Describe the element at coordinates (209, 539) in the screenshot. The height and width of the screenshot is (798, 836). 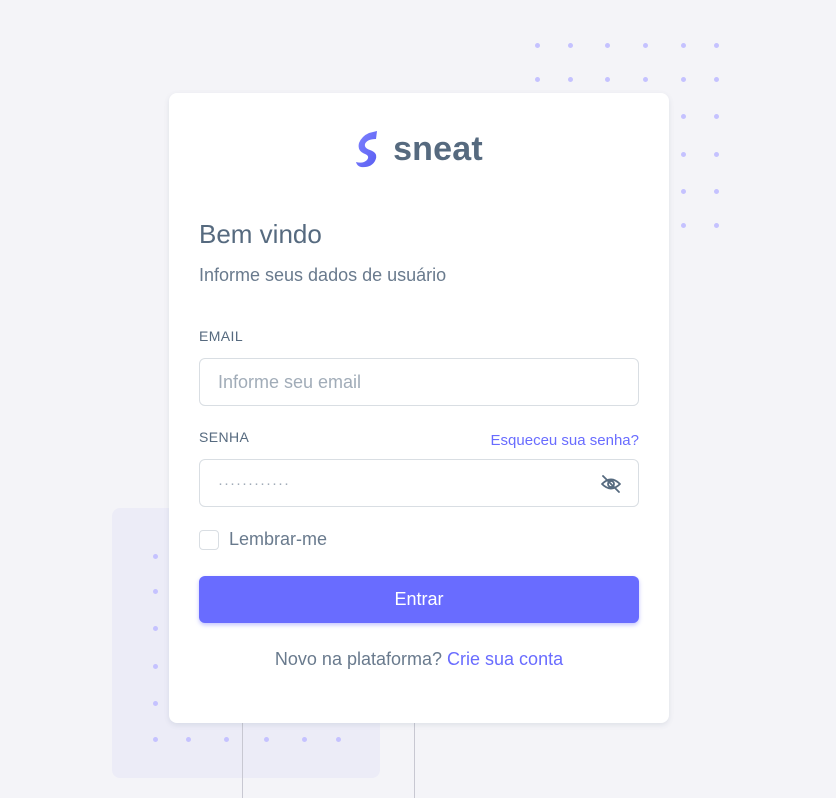
I see `remember-me-checkbox` at that location.